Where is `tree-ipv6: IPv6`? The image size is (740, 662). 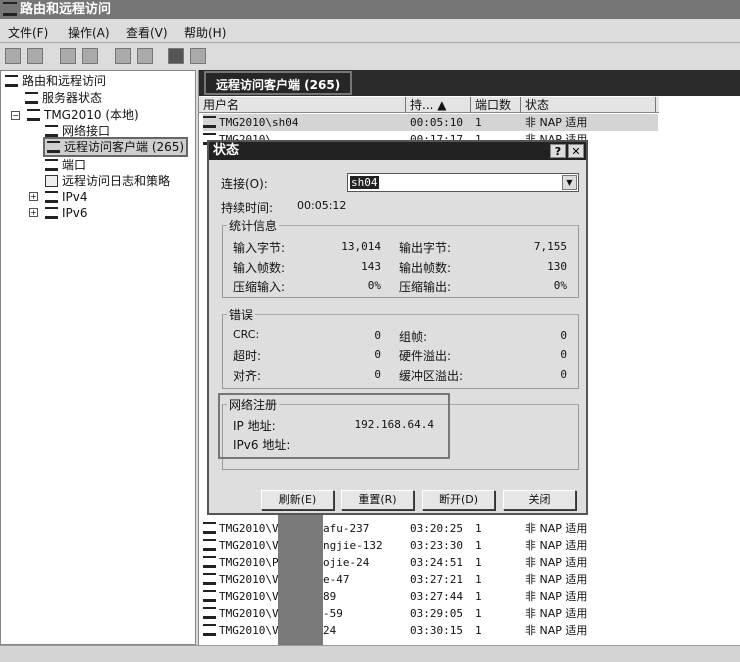
tree-ipv6: IPv6 is located at coordinates (66, 213).